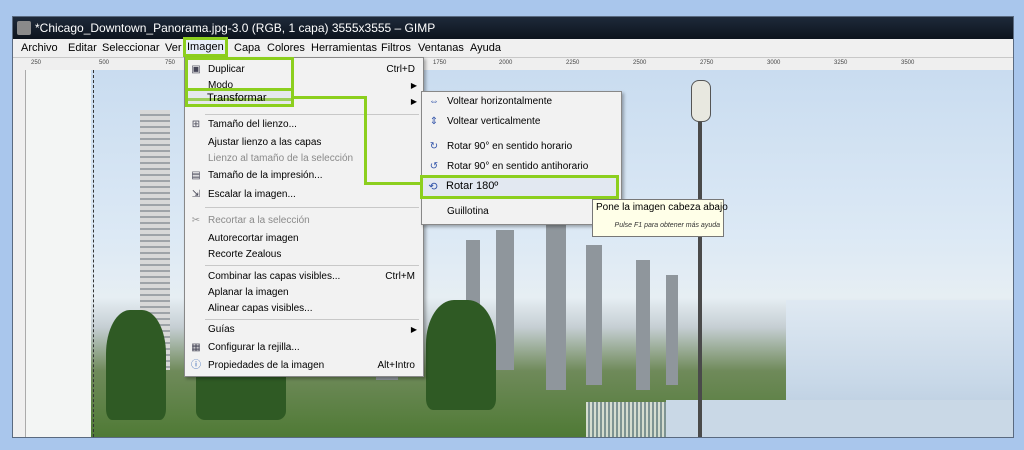 The height and width of the screenshot is (450, 1024). What do you see at coordinates (518, 166) in the screenshot?
I see `menu-item-label: Rotar 90° en sentido antihorario` at bounding box center [518, 166].